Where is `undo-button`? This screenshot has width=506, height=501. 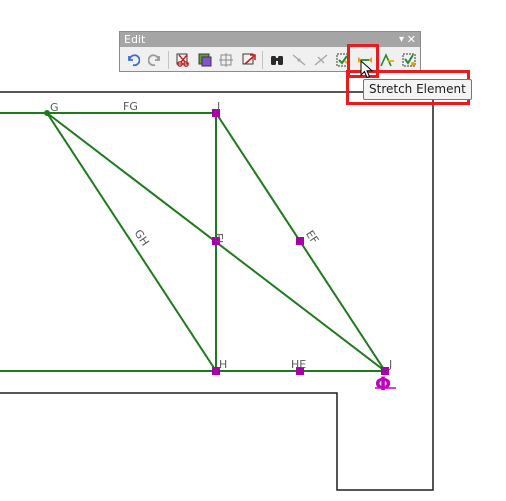 undo-button is located at coordinates (133, 60).